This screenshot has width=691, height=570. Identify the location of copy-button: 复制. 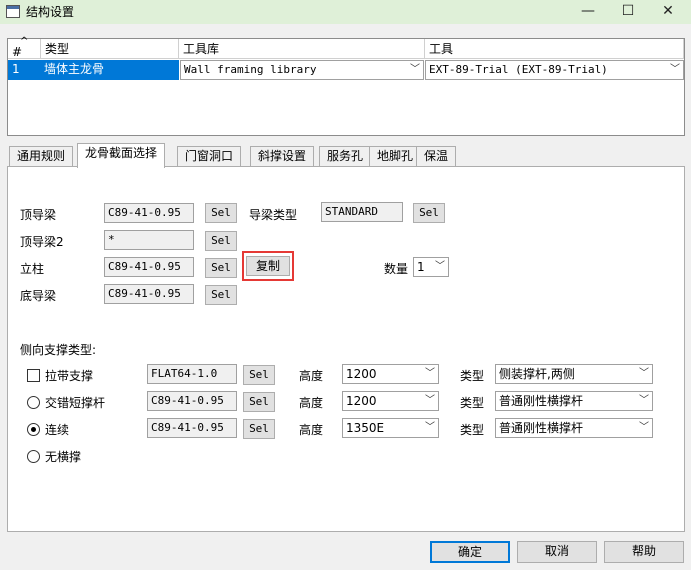
(268, 266).